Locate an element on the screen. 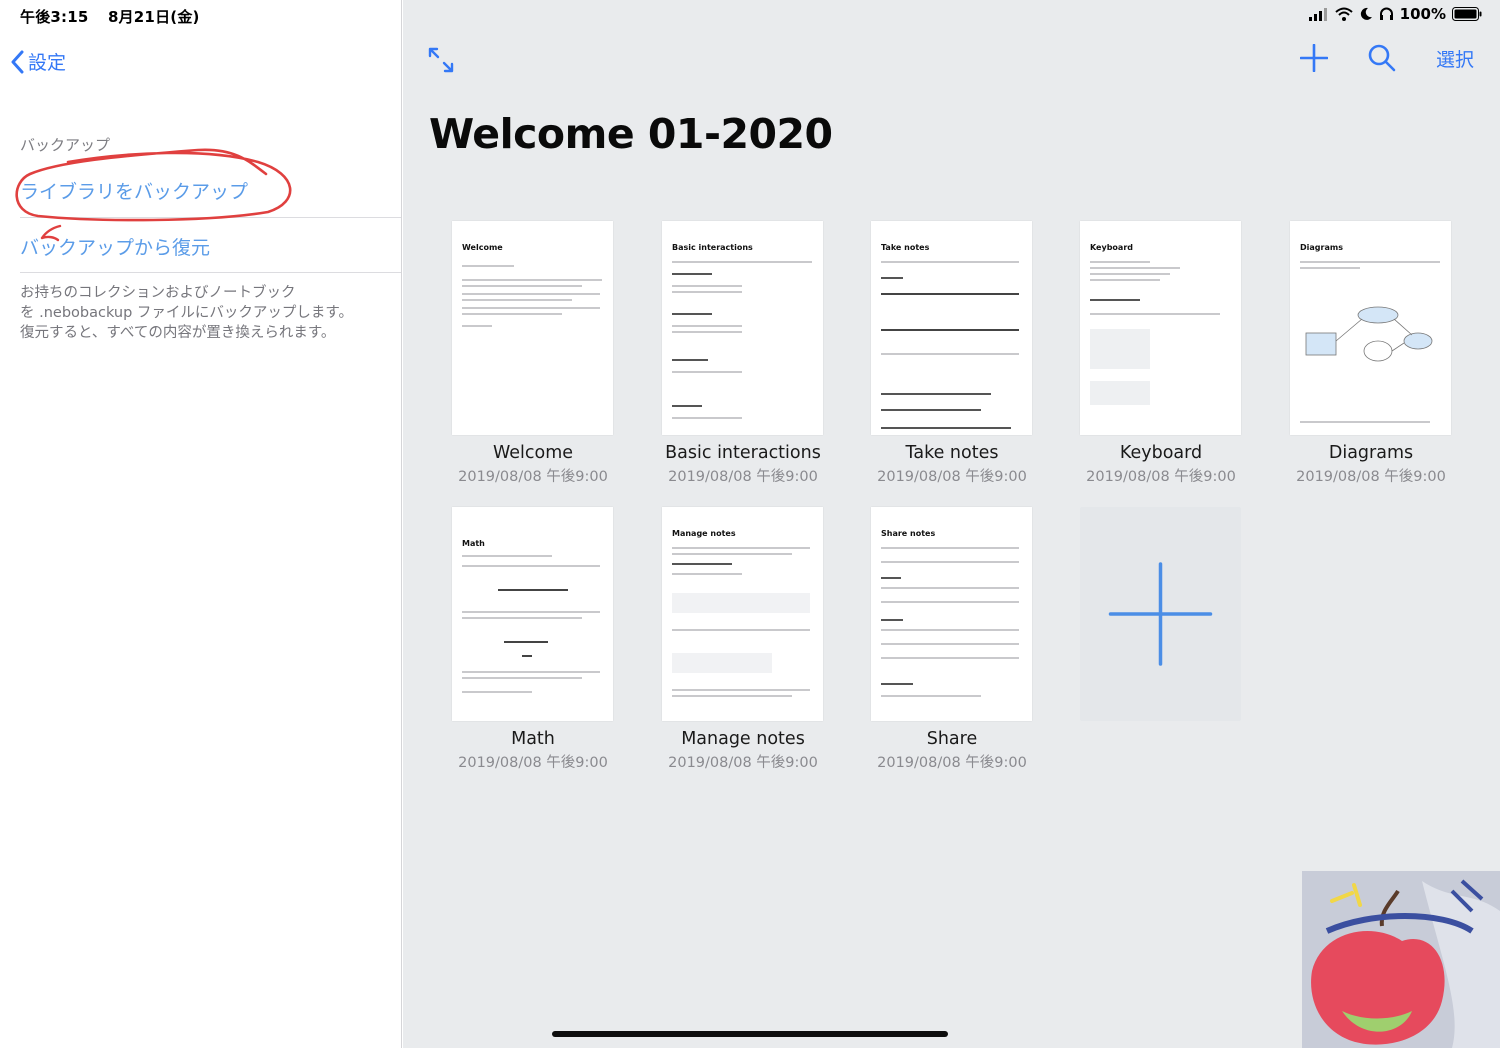  note-thumbnail: Take notes is located at coordinates (951, 328).